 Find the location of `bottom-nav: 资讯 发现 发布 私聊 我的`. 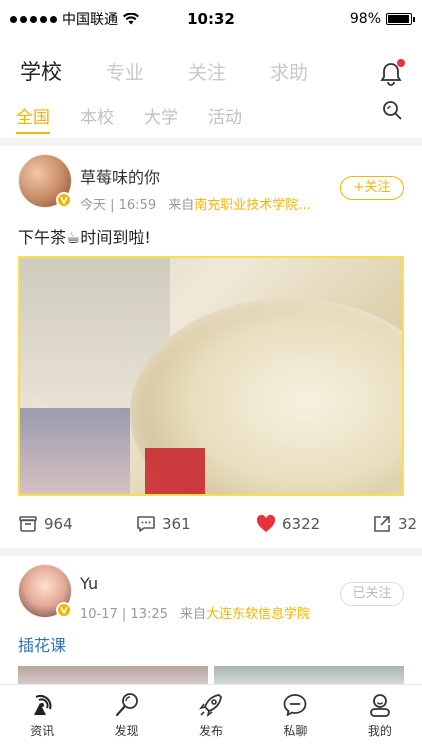

bottom-nav: 资讯 发现 发布 私聊 我的 is located at coordinates (211, 717).